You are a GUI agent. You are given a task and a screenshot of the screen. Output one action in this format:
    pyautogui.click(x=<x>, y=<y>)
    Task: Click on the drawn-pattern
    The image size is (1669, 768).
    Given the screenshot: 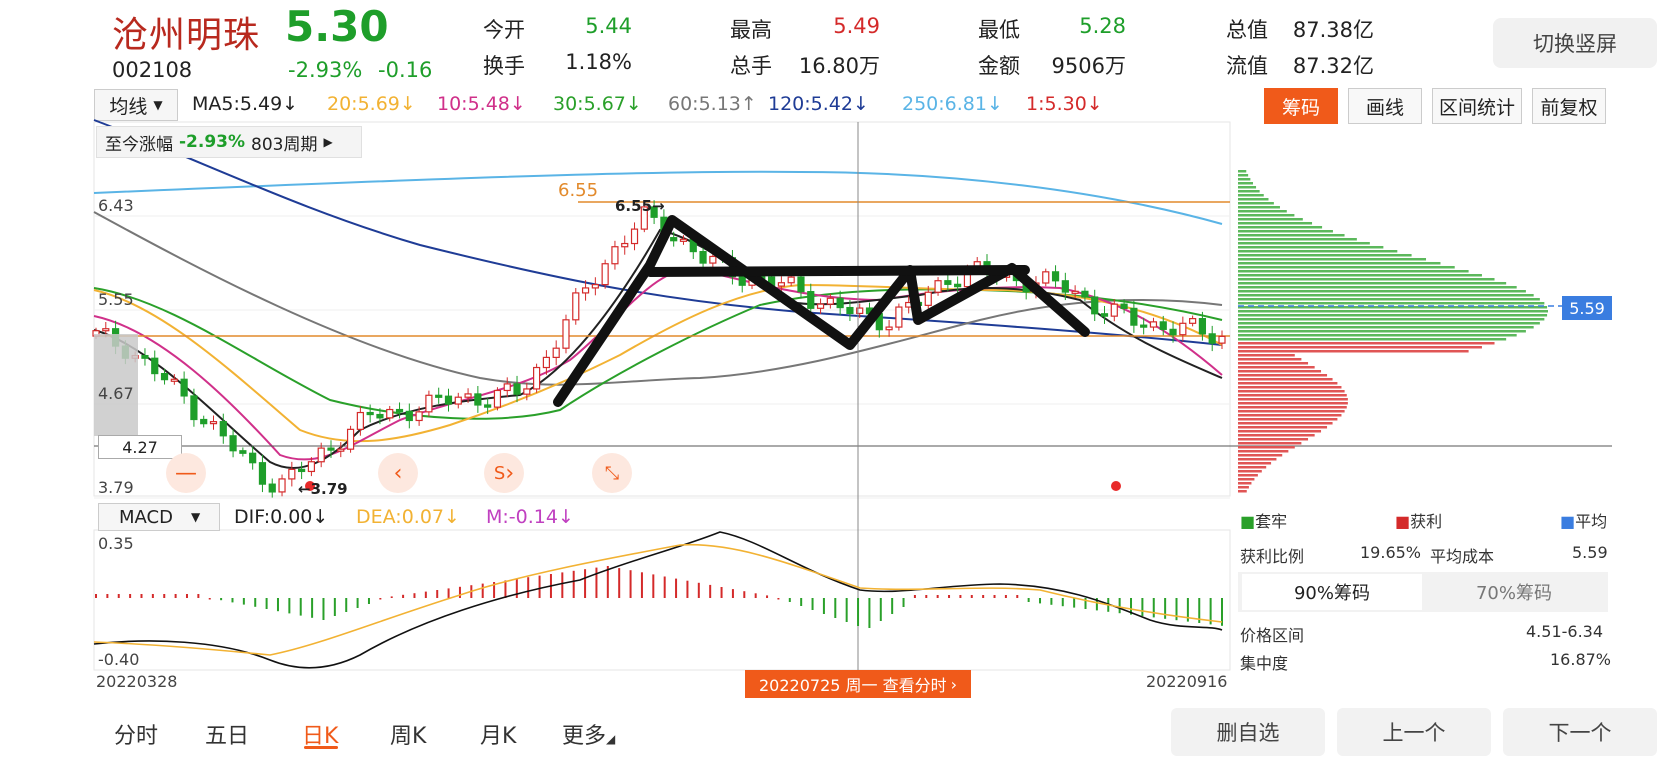 What is the action you would take?
    pyautogui.click(x=821, y=311)
    